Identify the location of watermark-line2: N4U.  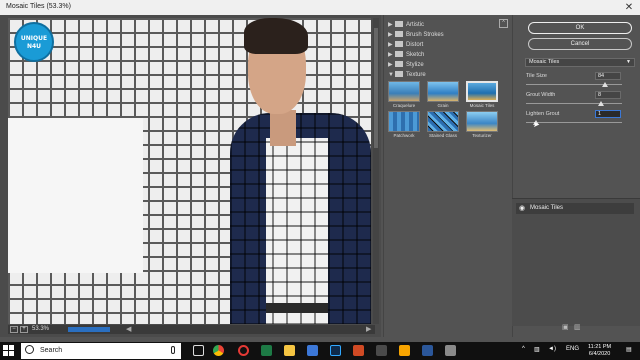
(34, 46).